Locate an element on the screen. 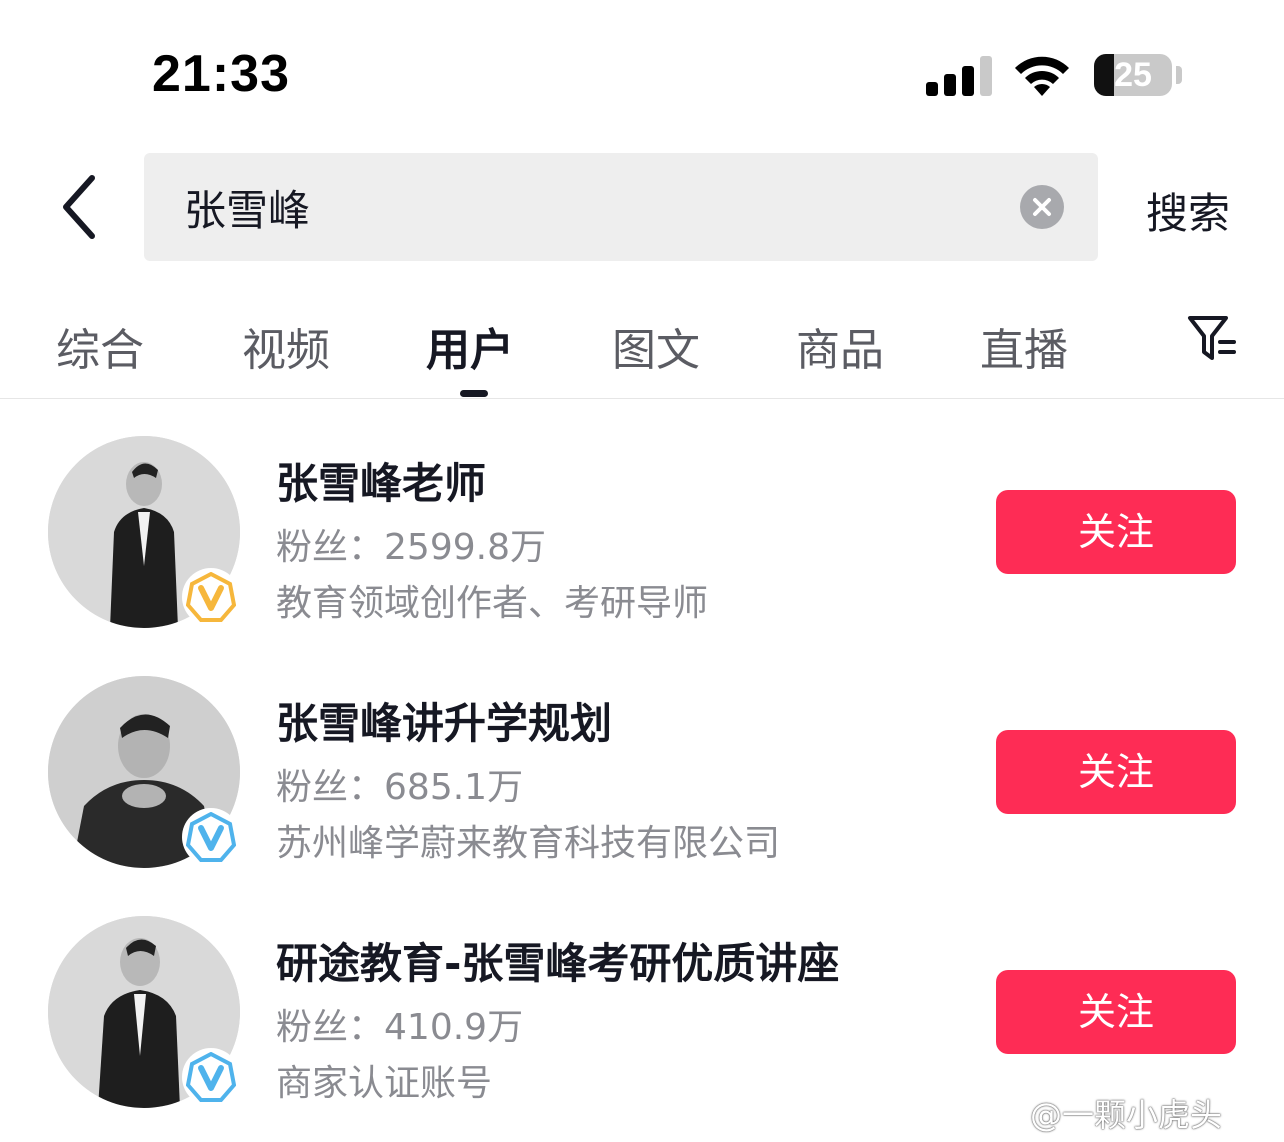 Image resolution: width=1284 pixels, height=1142 pixels. battery-icon: 25 is located at coordinates (1133, 75).